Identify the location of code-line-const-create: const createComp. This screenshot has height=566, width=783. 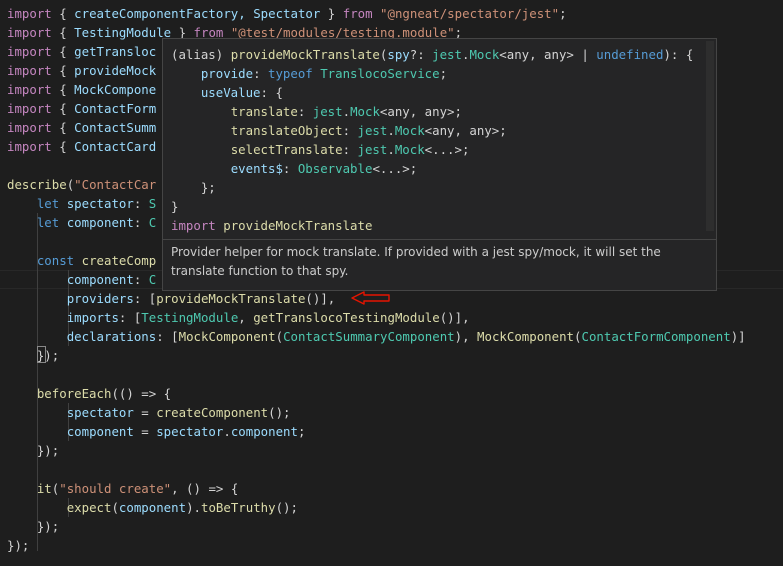
(96, 260).